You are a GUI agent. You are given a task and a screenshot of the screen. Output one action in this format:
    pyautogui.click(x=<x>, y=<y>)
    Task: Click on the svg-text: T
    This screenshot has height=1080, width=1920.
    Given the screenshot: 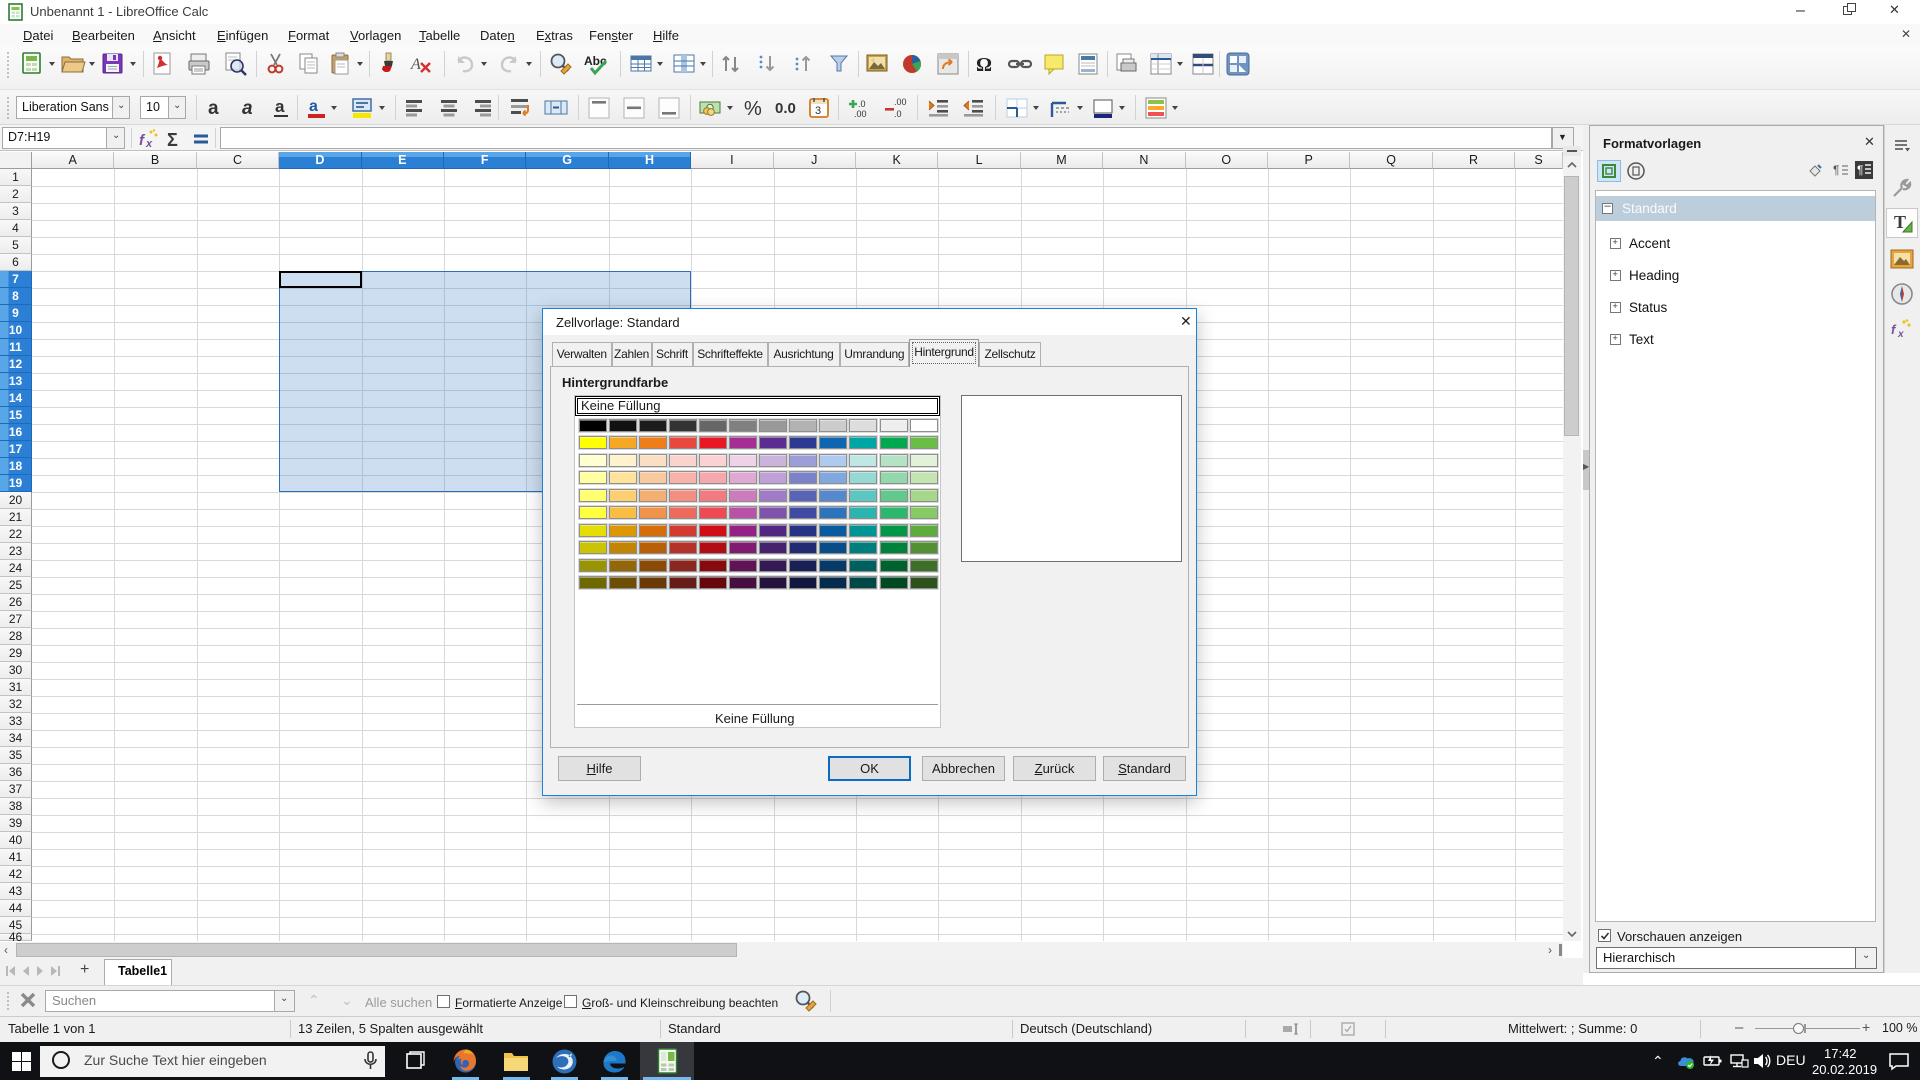 What is the action you would take?
    pyautogui.click(x=1900, y=222)
    